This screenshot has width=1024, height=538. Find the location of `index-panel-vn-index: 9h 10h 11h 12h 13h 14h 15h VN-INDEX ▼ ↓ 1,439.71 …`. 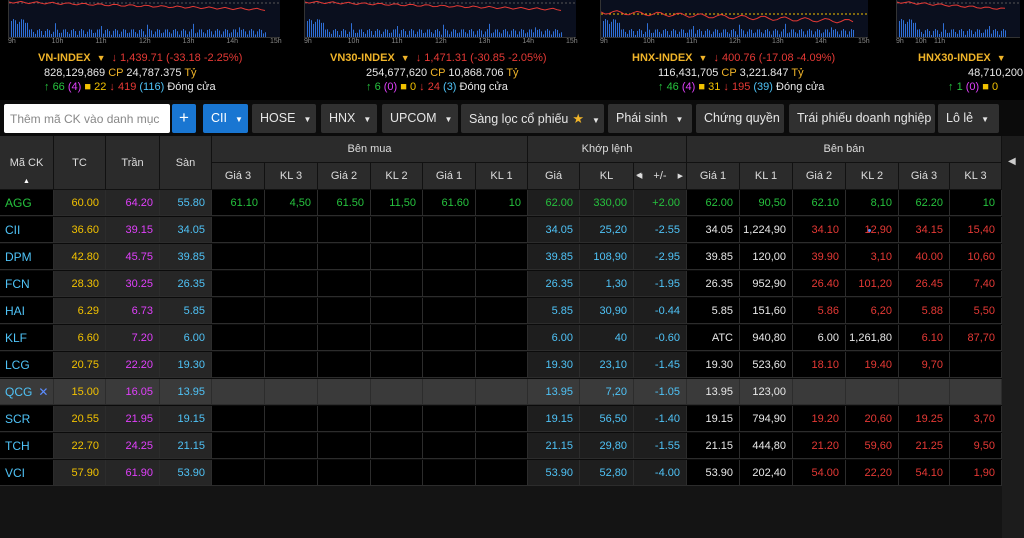

index-panel-vn-index: 9h 10h 11h 12h 13h 14h 15h VN-INDEX ▼ ↓ 1,439.71 … is located at coordinates (142, 50).